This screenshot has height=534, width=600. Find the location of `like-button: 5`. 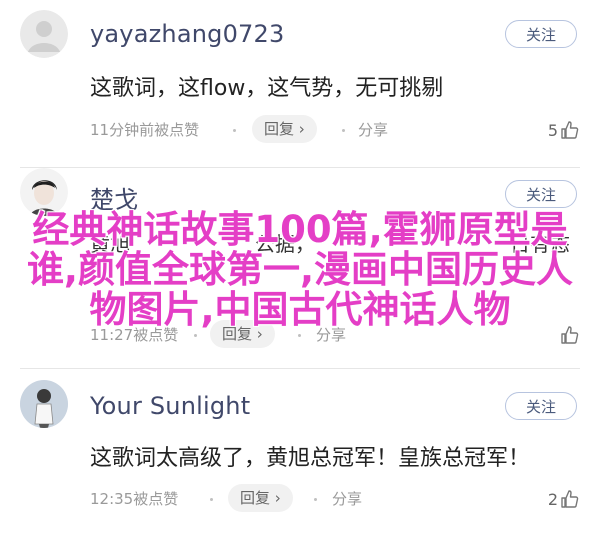

like-button: 5 is located at coordinates (564, 130).